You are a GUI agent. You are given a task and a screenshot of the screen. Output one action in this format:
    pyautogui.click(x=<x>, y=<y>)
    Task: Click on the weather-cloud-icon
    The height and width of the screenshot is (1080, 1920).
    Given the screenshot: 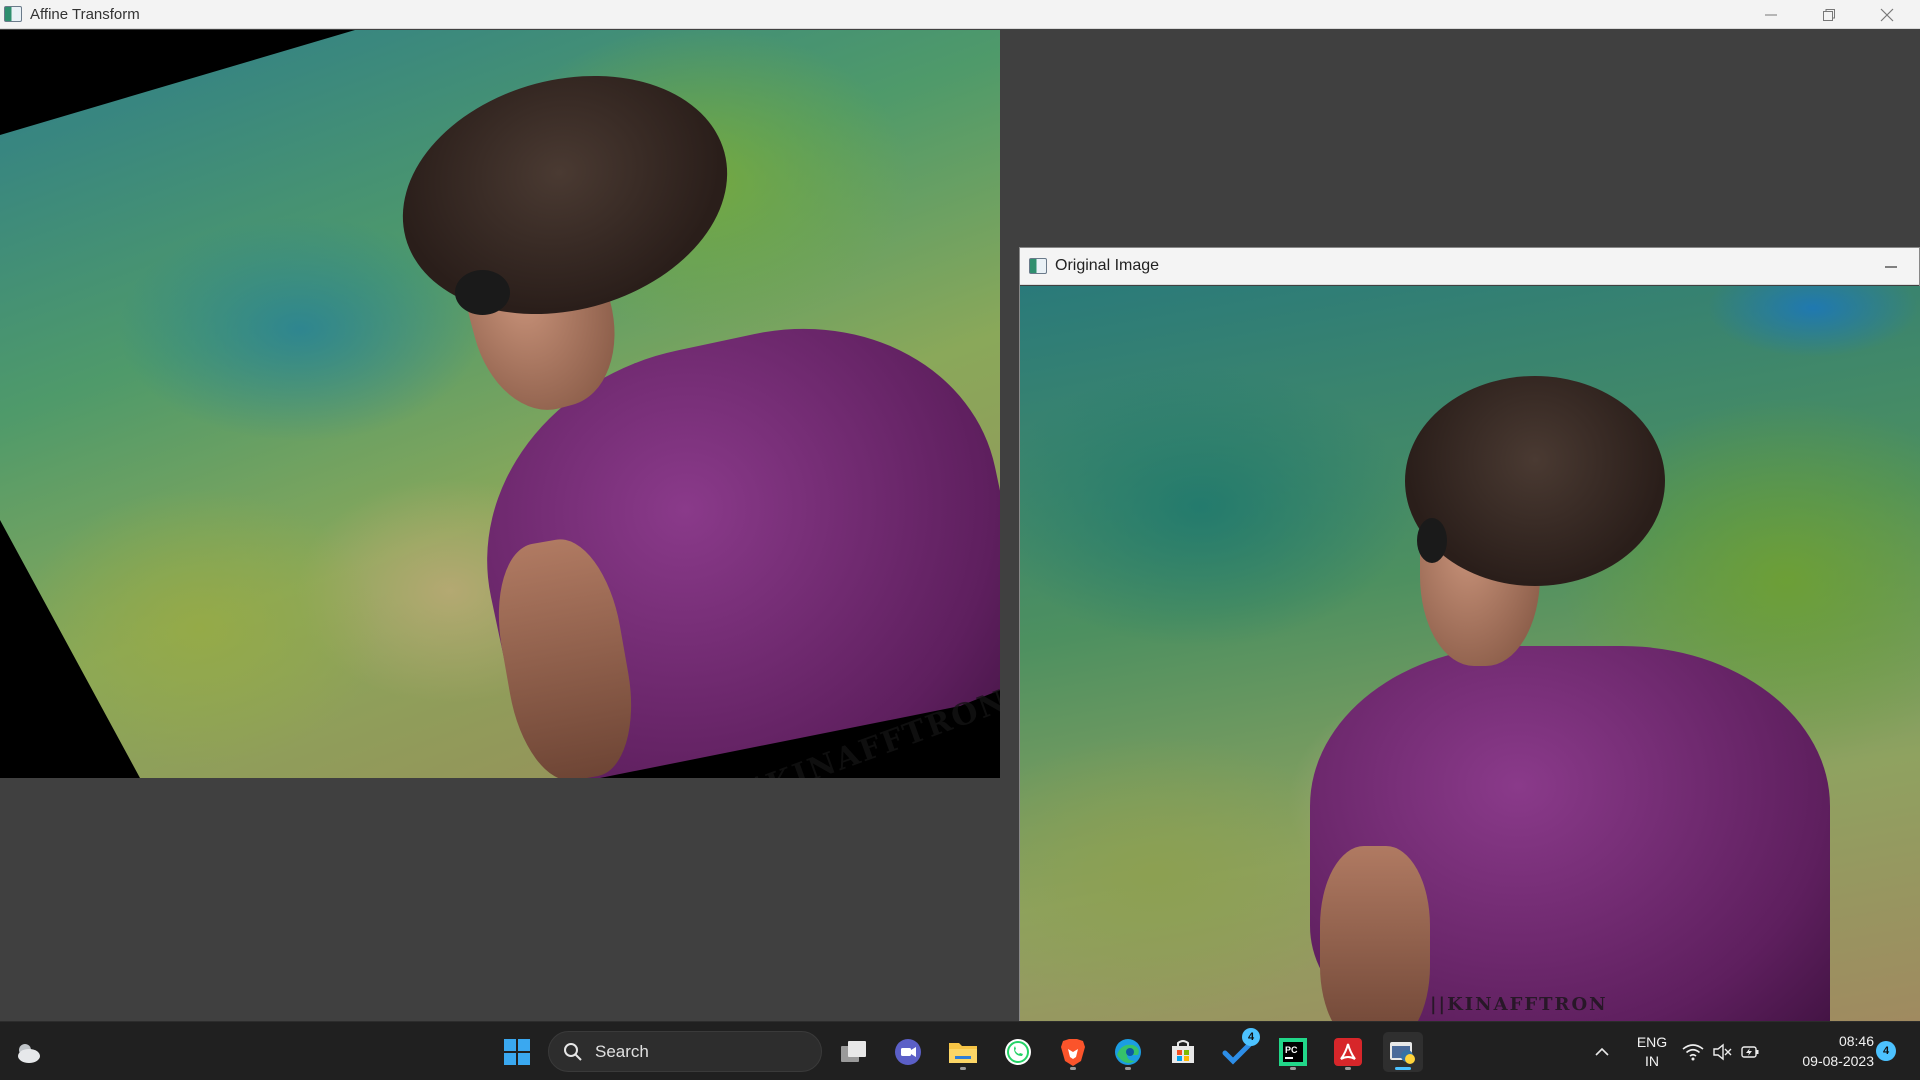 What is the action you would take?
    pyautogui.click(x=29, y=1053)
    